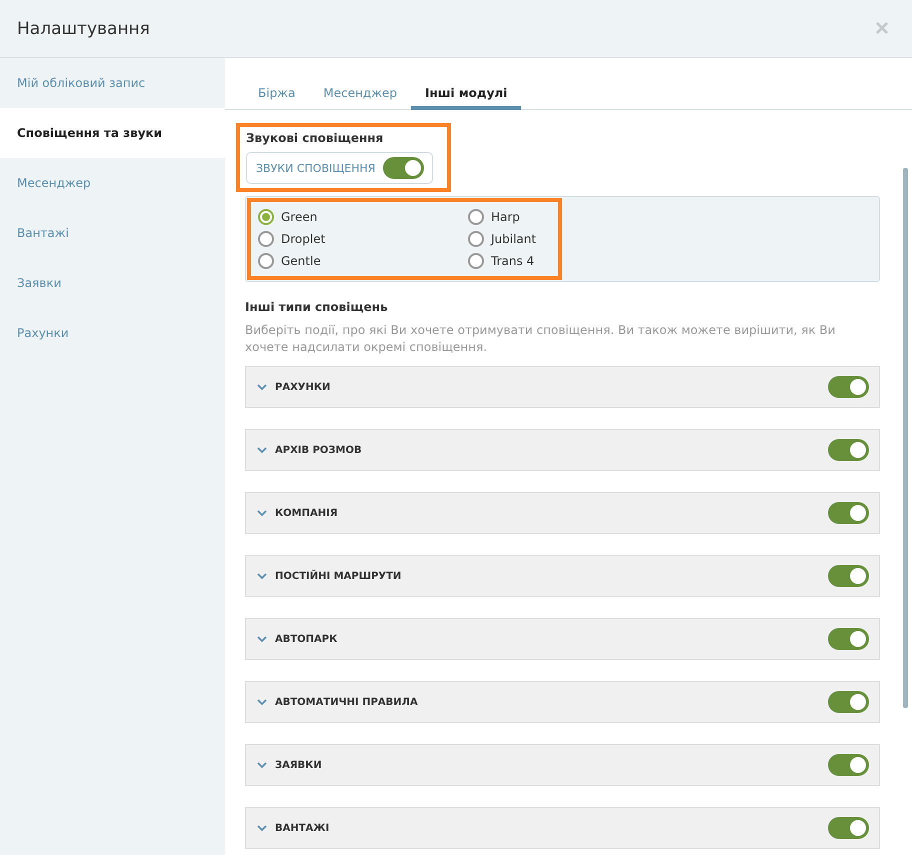  Describe the element at coordinates (562, 450) in the screenshot. I see `accordion-row: АРХІВ РОЗМОВ` at that location.